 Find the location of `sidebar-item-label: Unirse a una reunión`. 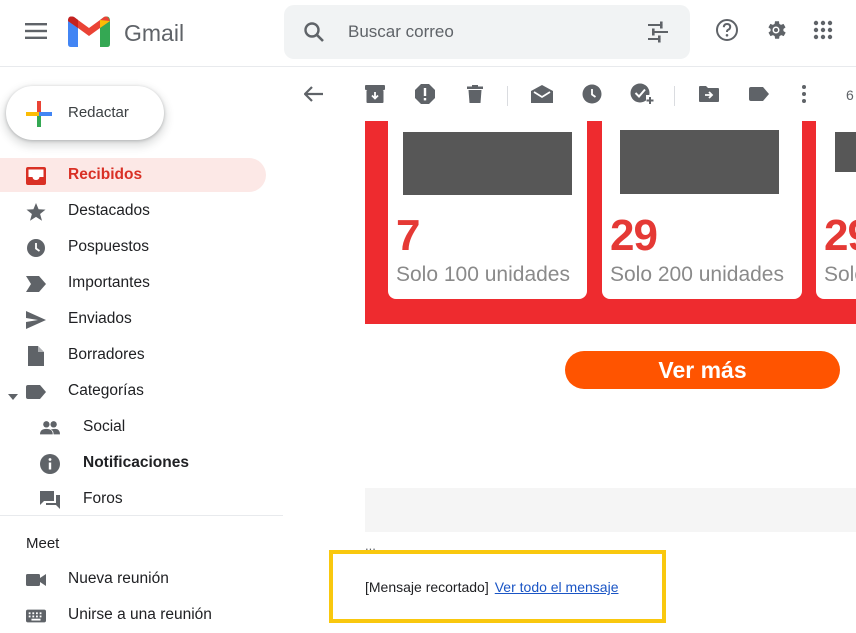

sidebar-item-label: Unirse a una reunión is located at coordinates (140, 614).